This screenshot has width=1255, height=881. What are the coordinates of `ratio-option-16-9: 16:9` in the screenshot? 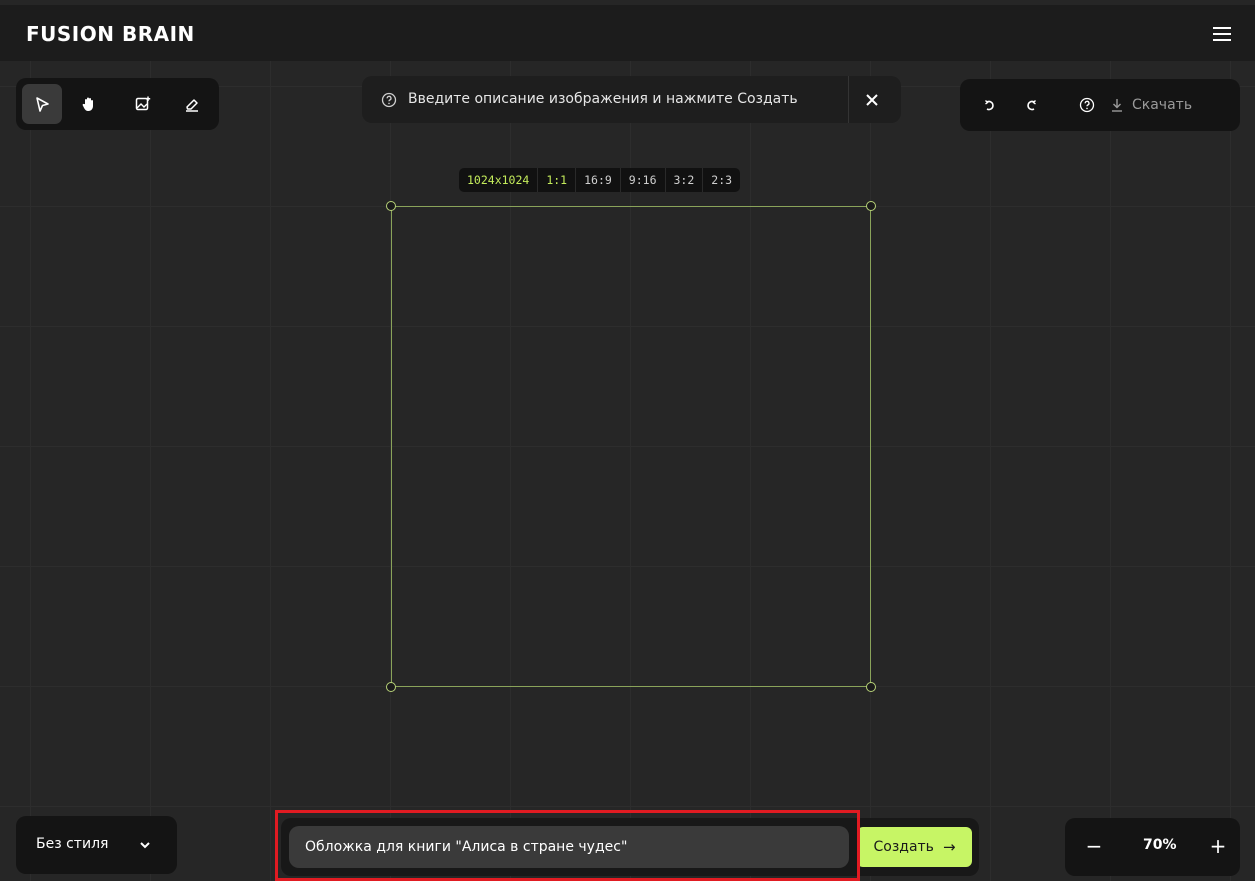 It's located at (598, 180).